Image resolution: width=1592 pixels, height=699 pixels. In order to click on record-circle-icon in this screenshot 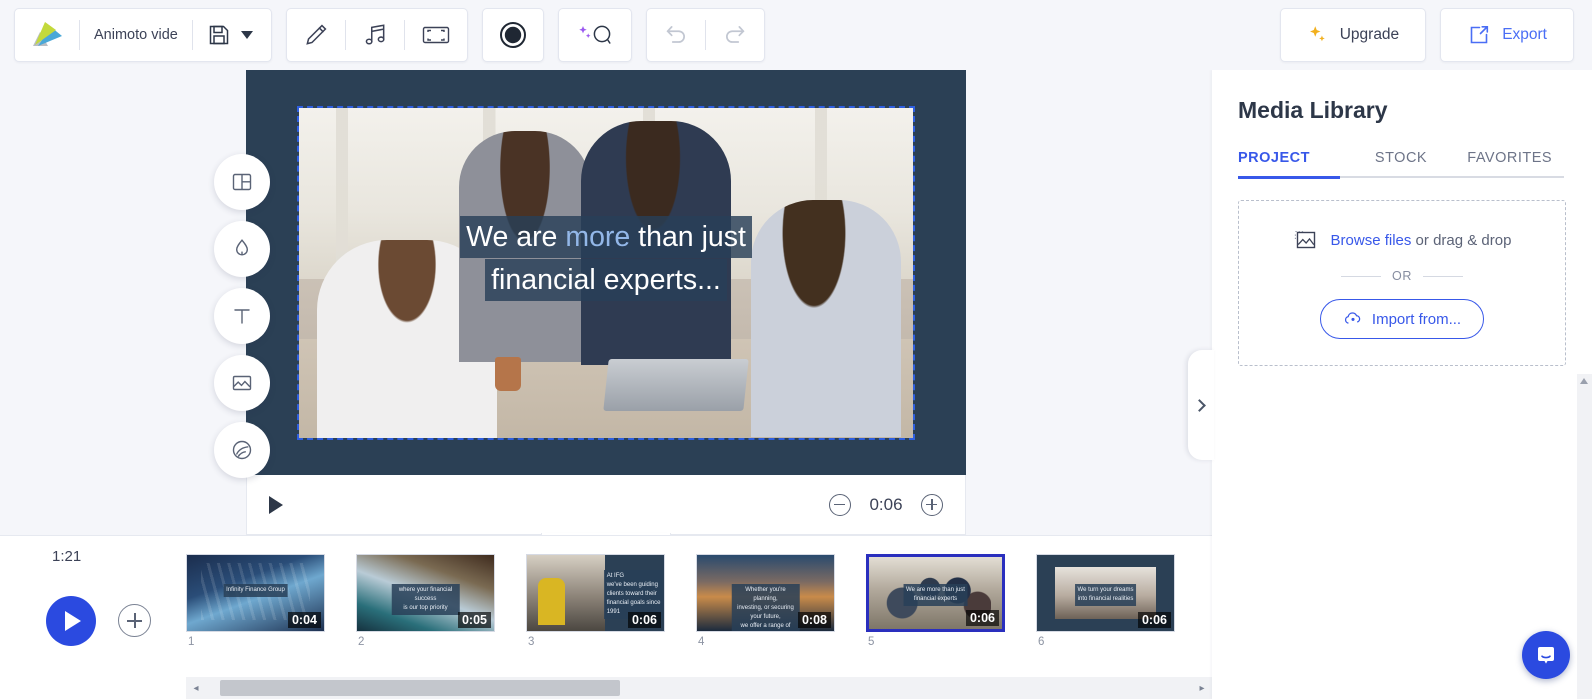, I will do `click(513, 35)`.